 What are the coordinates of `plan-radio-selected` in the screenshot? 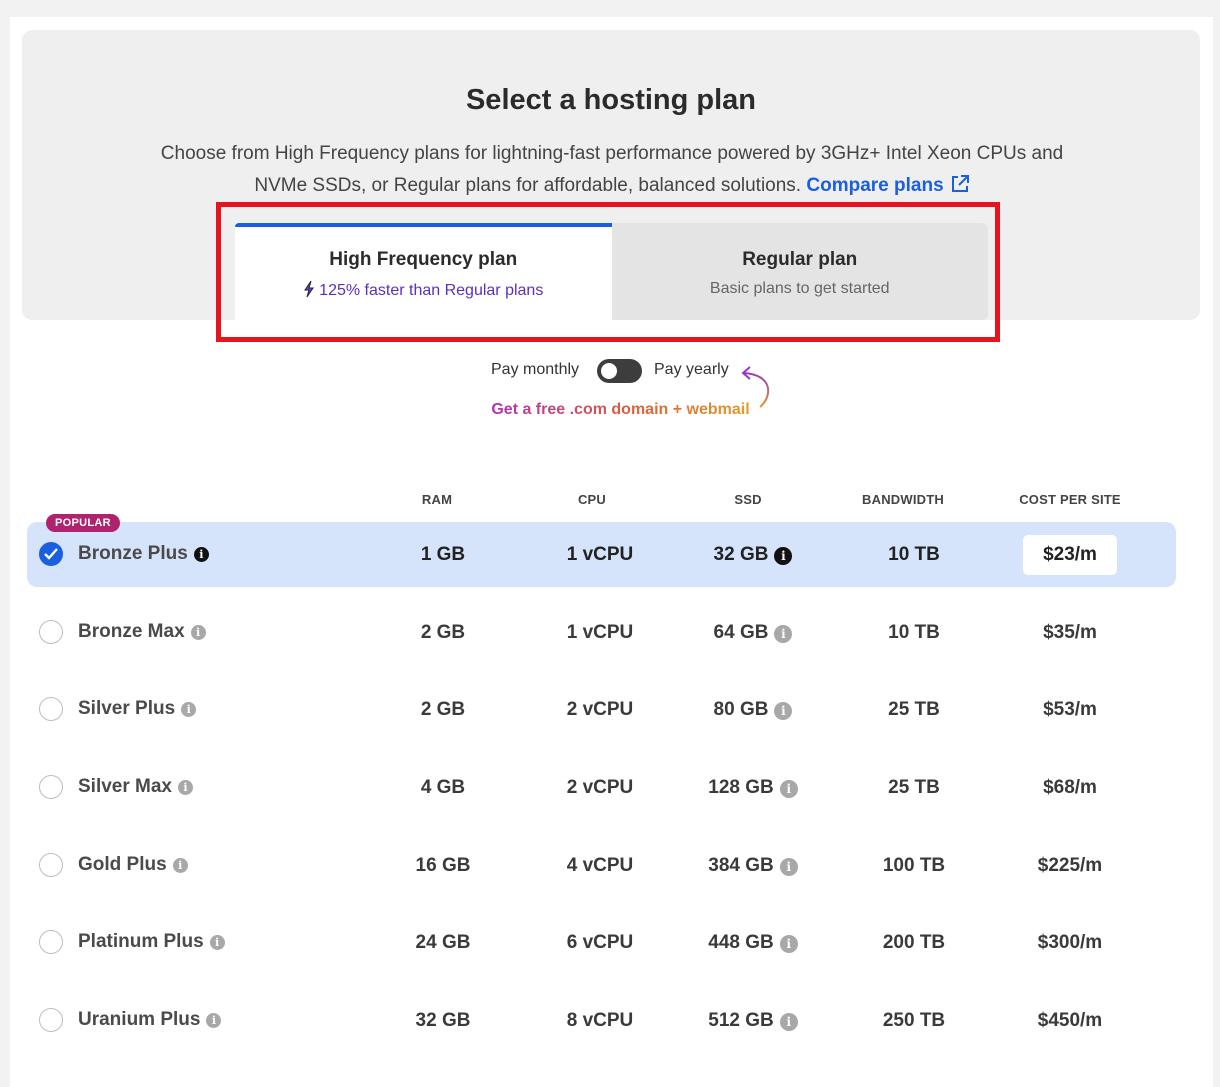 It's located at (51, 554).